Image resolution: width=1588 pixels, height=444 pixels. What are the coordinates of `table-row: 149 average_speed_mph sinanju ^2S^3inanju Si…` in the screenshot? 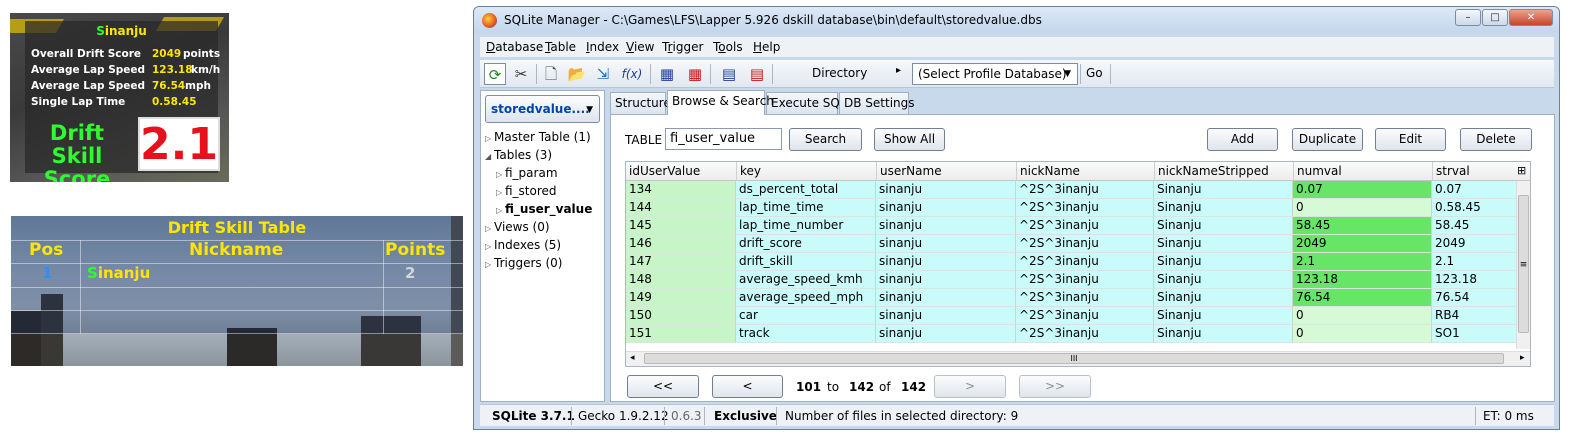 It's located at (1072, 298).